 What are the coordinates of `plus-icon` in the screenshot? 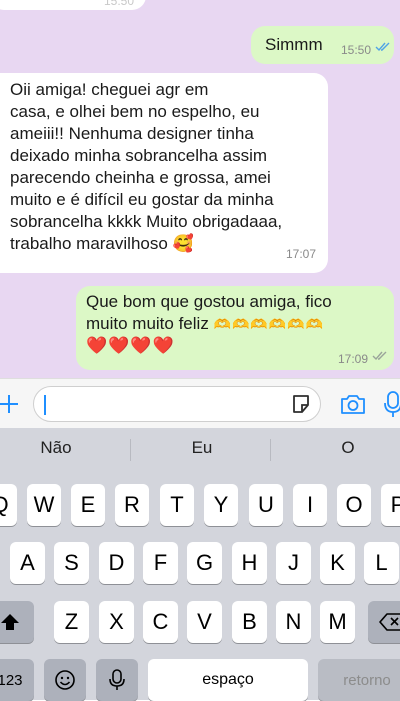 It's located at (10, 404).